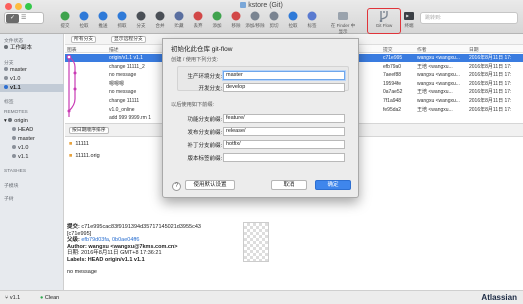 The image size is (523, 304). Describe the element at coordinates (256, 242) in the screenshot. I see `image-diff-preview` at that location.